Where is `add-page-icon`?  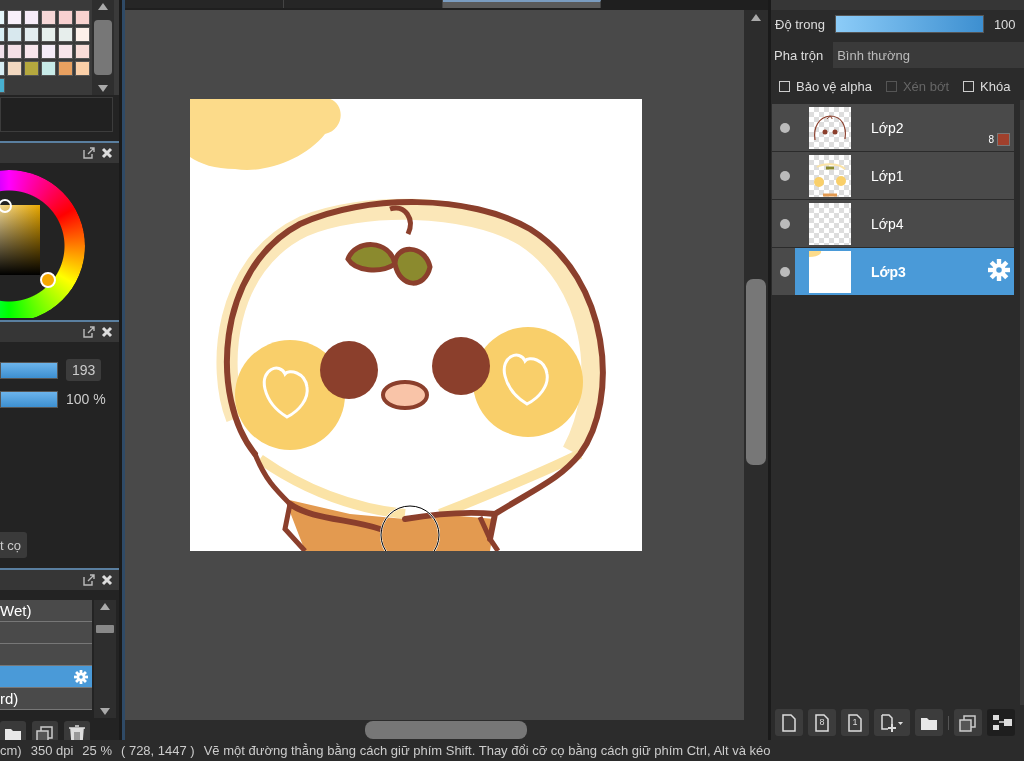 add-page-icon is located at coordinates (892, 722).